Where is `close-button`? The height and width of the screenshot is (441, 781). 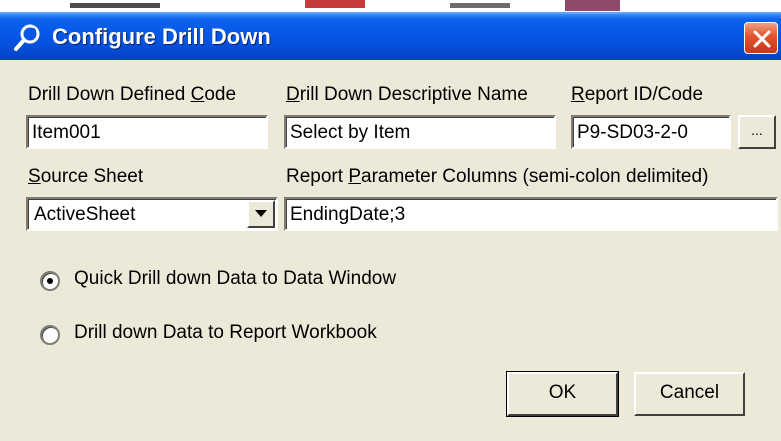
close-button is located at coordinates (761, 38).